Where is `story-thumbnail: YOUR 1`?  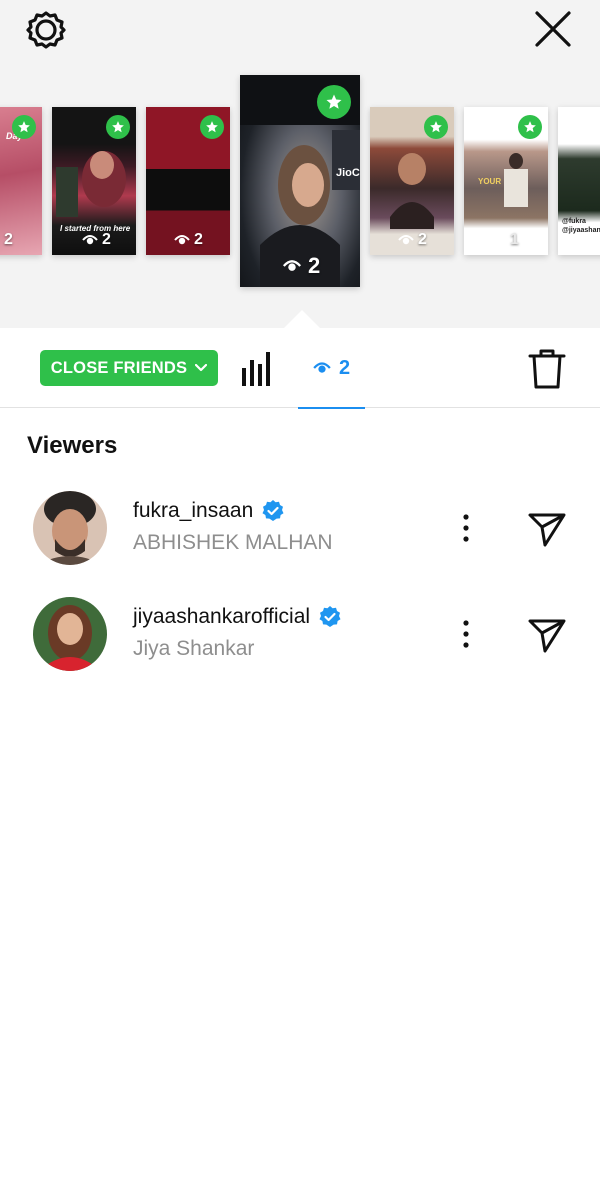
story-thumbnail: YOUR 1 is located at coordinates (506, 181).